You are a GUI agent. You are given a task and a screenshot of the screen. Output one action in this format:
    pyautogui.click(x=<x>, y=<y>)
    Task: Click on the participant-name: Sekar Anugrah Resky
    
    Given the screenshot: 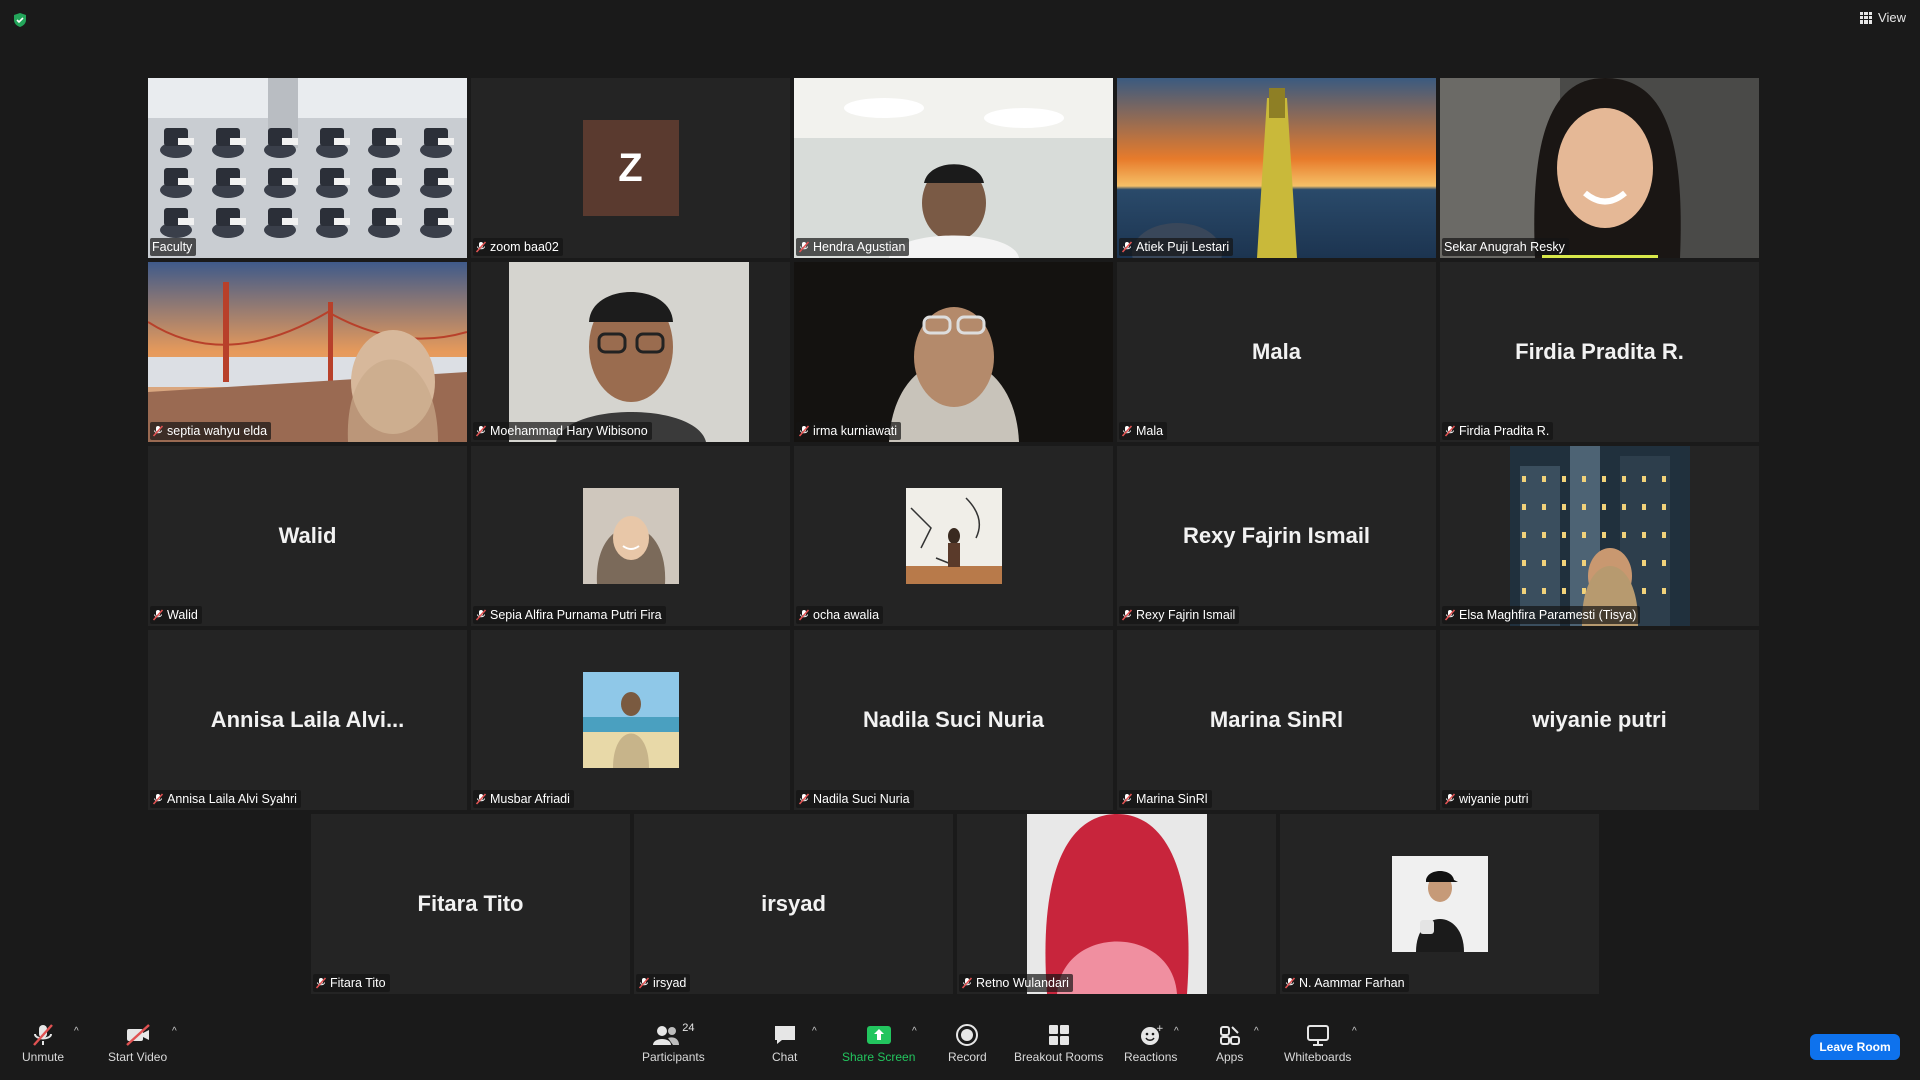 What is the action you would take?
    pyautogui.click(x=1504, y=247)
    